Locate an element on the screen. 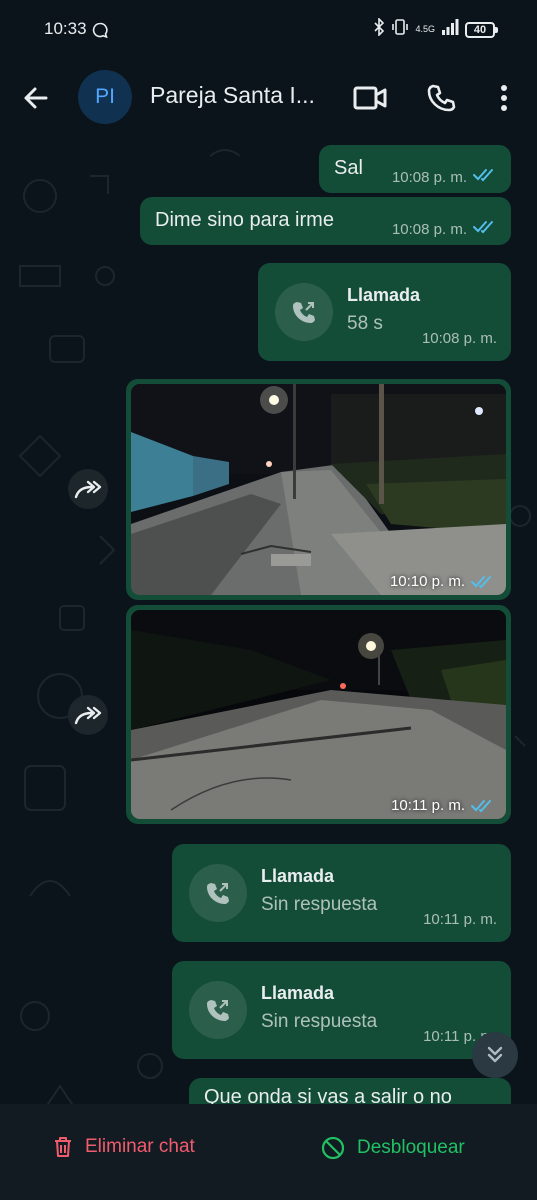 The height and width of the screenshot is (1200, 537). network-type: 4.5G is located at coordinates (425, 29).